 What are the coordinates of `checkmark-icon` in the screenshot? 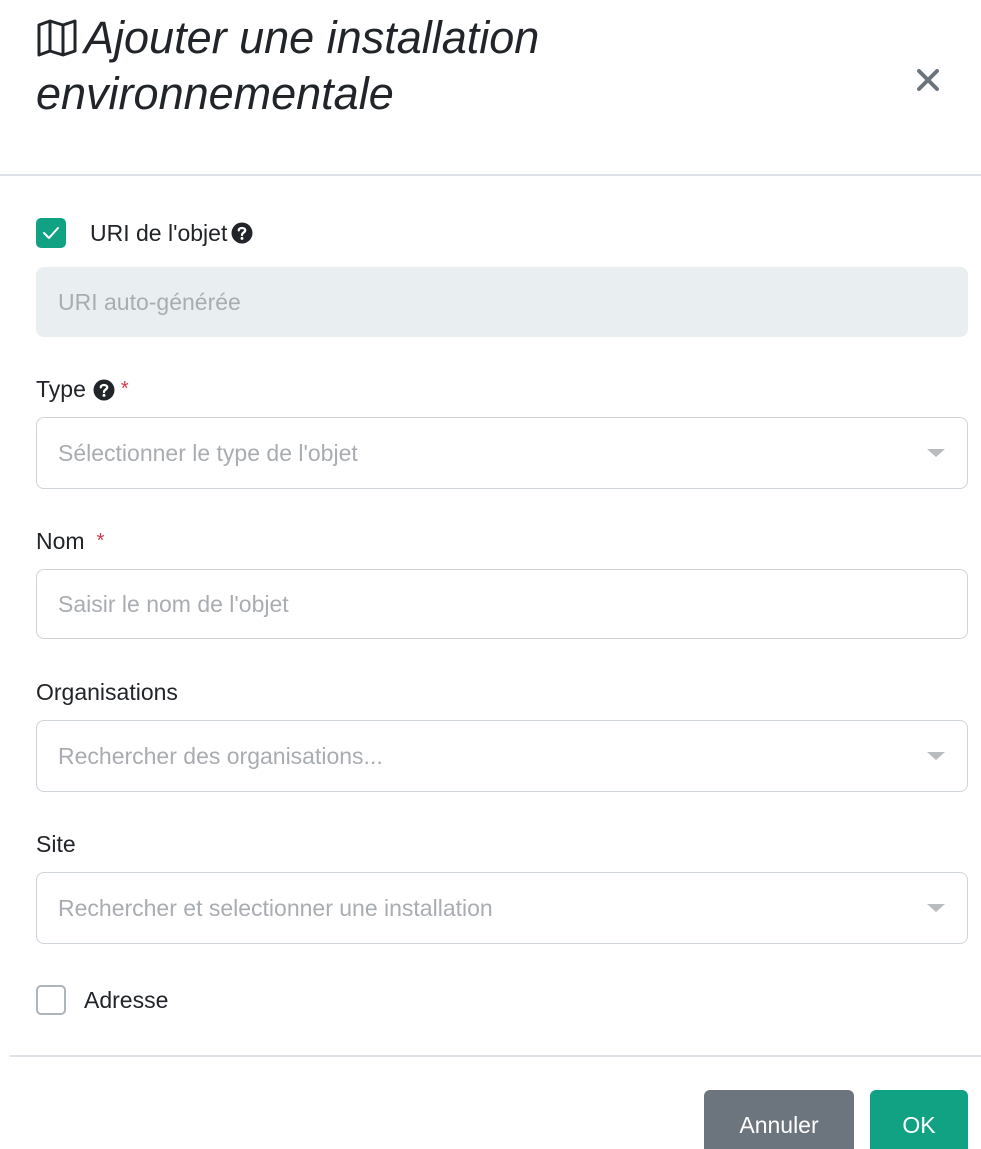 It's located at (51, 233).